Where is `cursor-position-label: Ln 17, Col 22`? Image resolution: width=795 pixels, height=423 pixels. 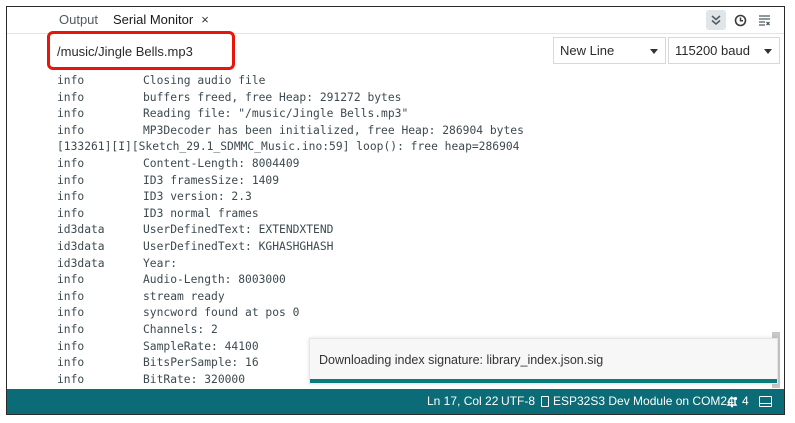
cursor-position-label: Ln 17, Col 22 is located at coordinates (463, 401).